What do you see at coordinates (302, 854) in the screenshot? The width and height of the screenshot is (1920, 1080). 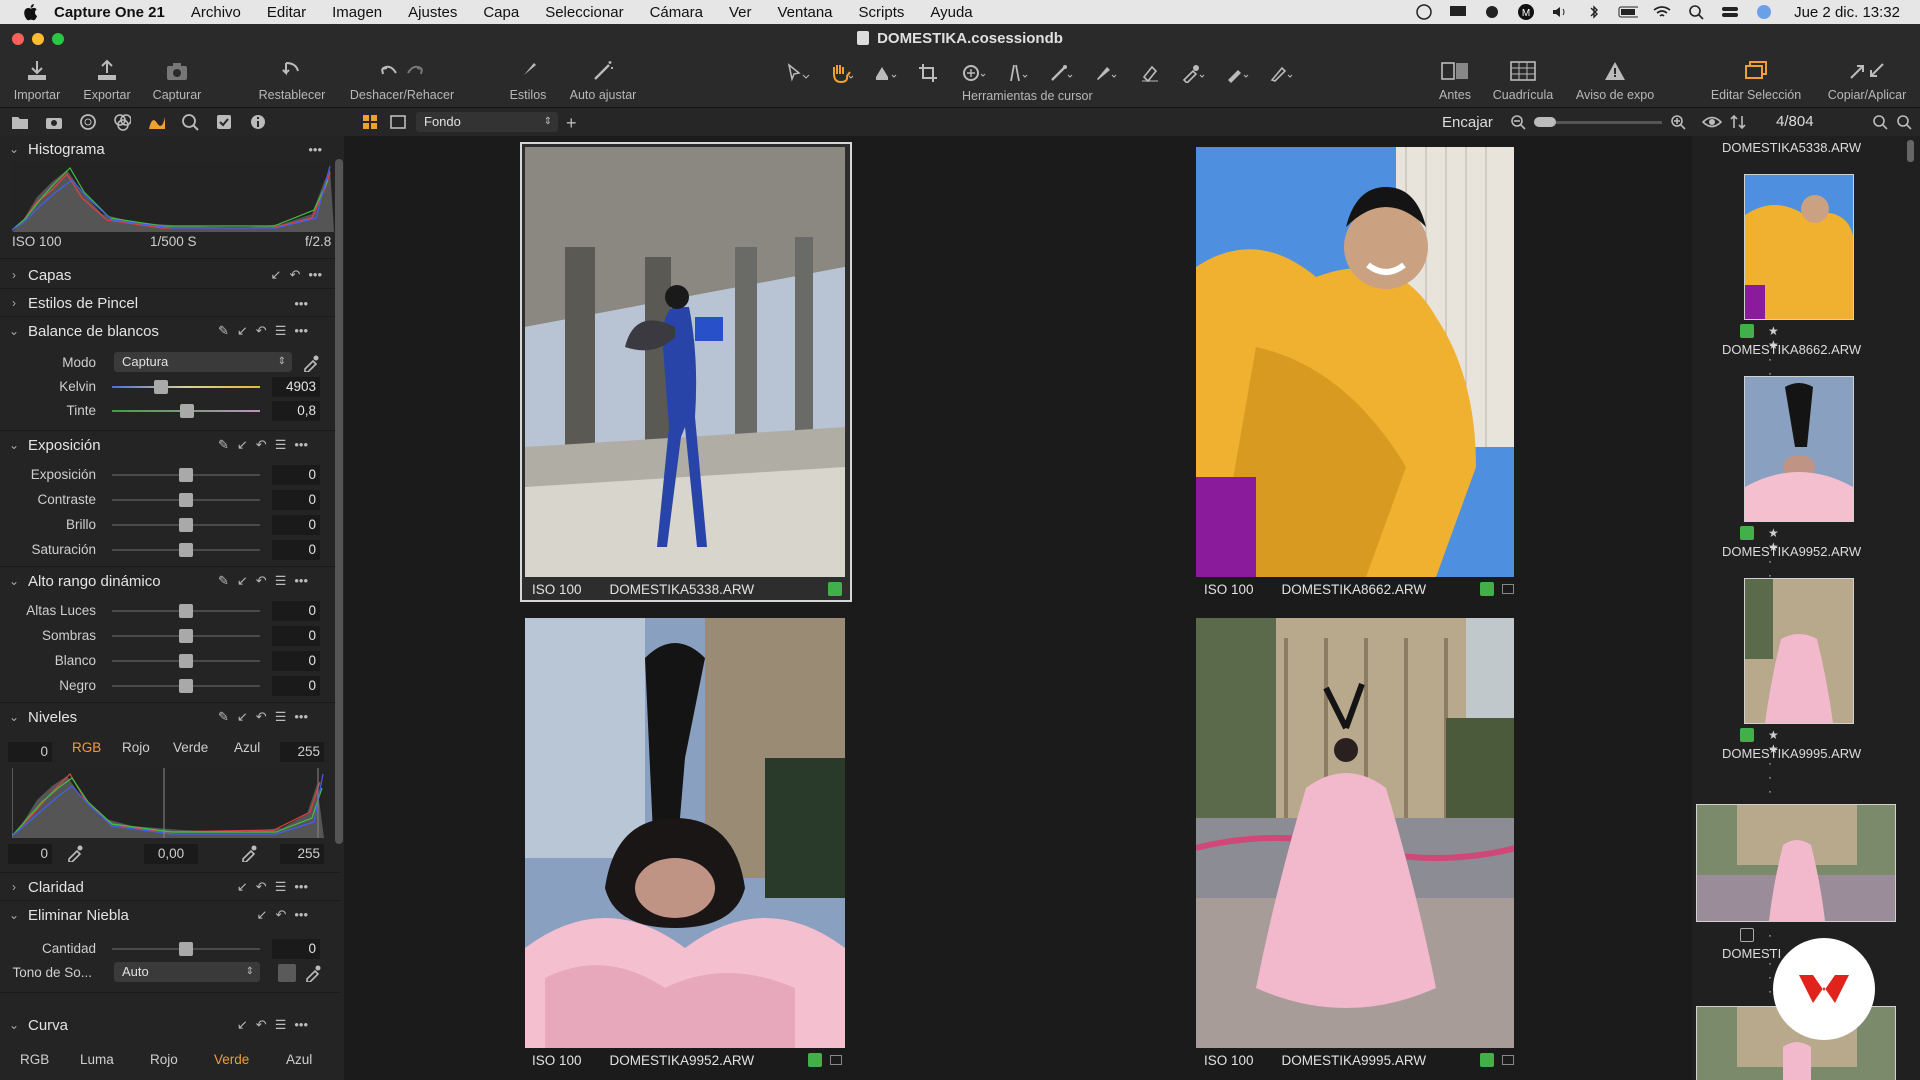 I see `levels-output-high: 255` at bounding box center [302, 854].